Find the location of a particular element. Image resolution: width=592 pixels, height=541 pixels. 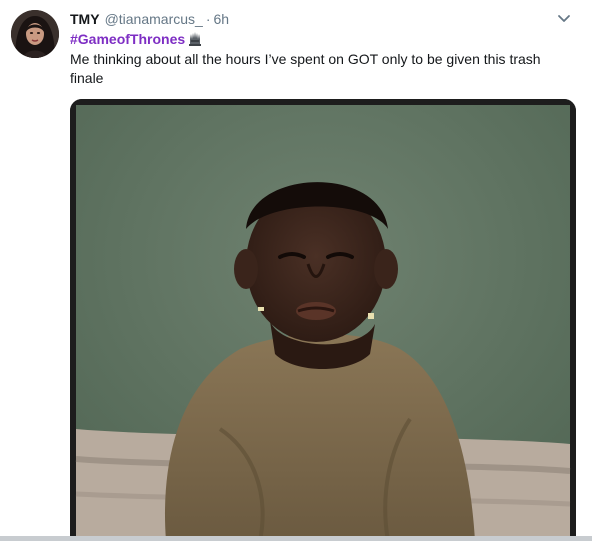

hashtag-link: #GameofThrones is located at coordinates (127, 39).